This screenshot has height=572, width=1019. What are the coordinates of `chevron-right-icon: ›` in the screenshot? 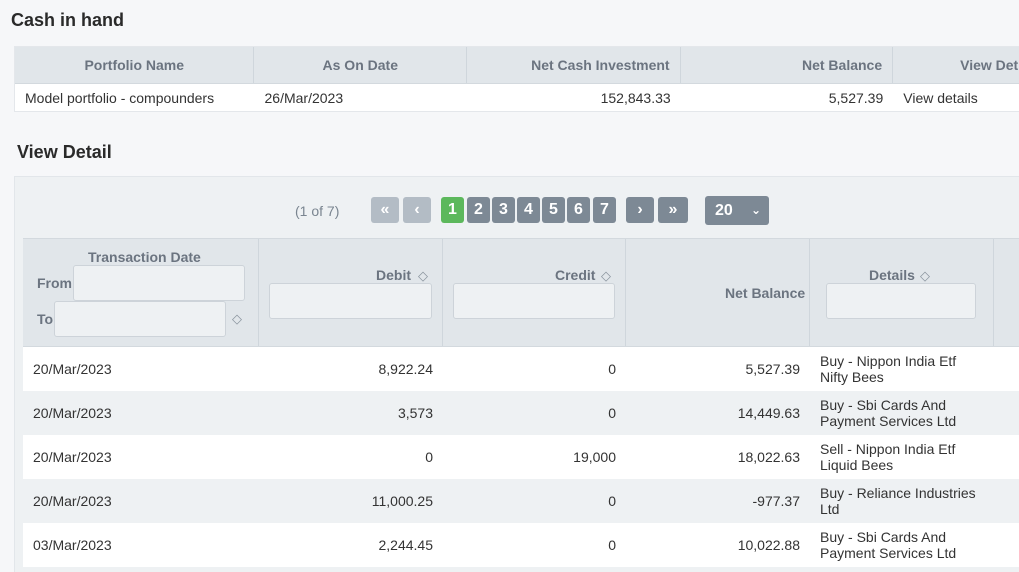 It's located at (640, 209).